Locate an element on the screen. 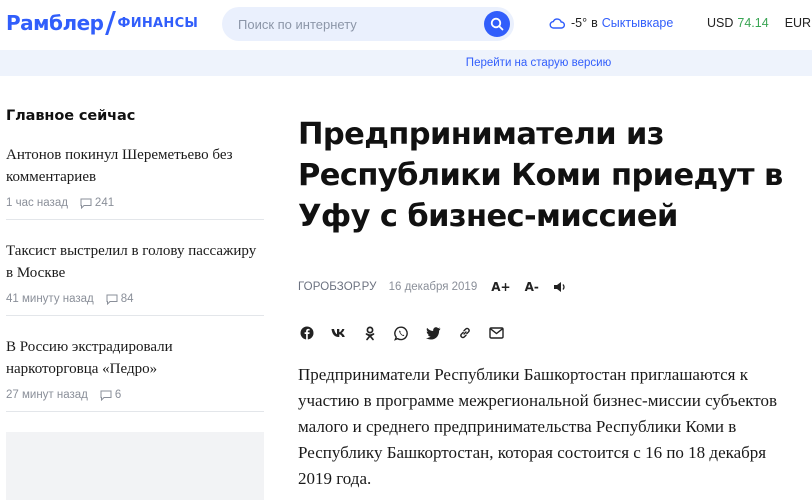  share-facebook is located at coordinates (307, 333).